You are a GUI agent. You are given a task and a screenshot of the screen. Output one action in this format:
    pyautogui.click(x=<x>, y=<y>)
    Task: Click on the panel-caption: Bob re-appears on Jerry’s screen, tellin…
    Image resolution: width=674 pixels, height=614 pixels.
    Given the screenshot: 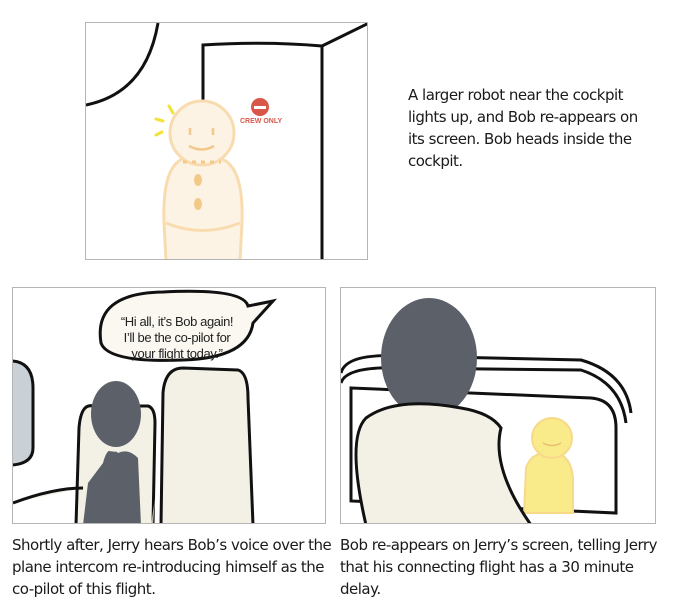 What is the action you would take?
    pyautogui.click(x=498, y=567)
    